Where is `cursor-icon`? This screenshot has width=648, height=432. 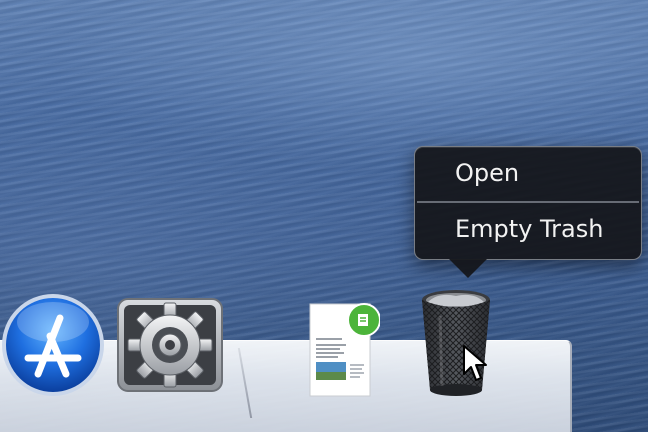
cursor-icon is located at coordinates (475, 363).